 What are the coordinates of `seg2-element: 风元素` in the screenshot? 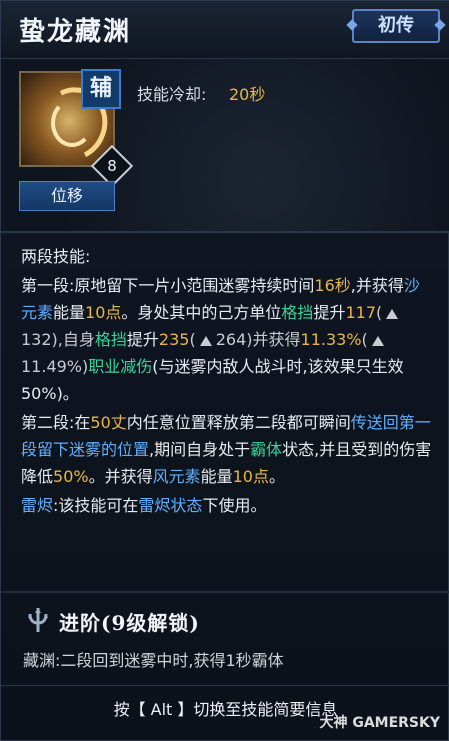 It's located at (176, 476).